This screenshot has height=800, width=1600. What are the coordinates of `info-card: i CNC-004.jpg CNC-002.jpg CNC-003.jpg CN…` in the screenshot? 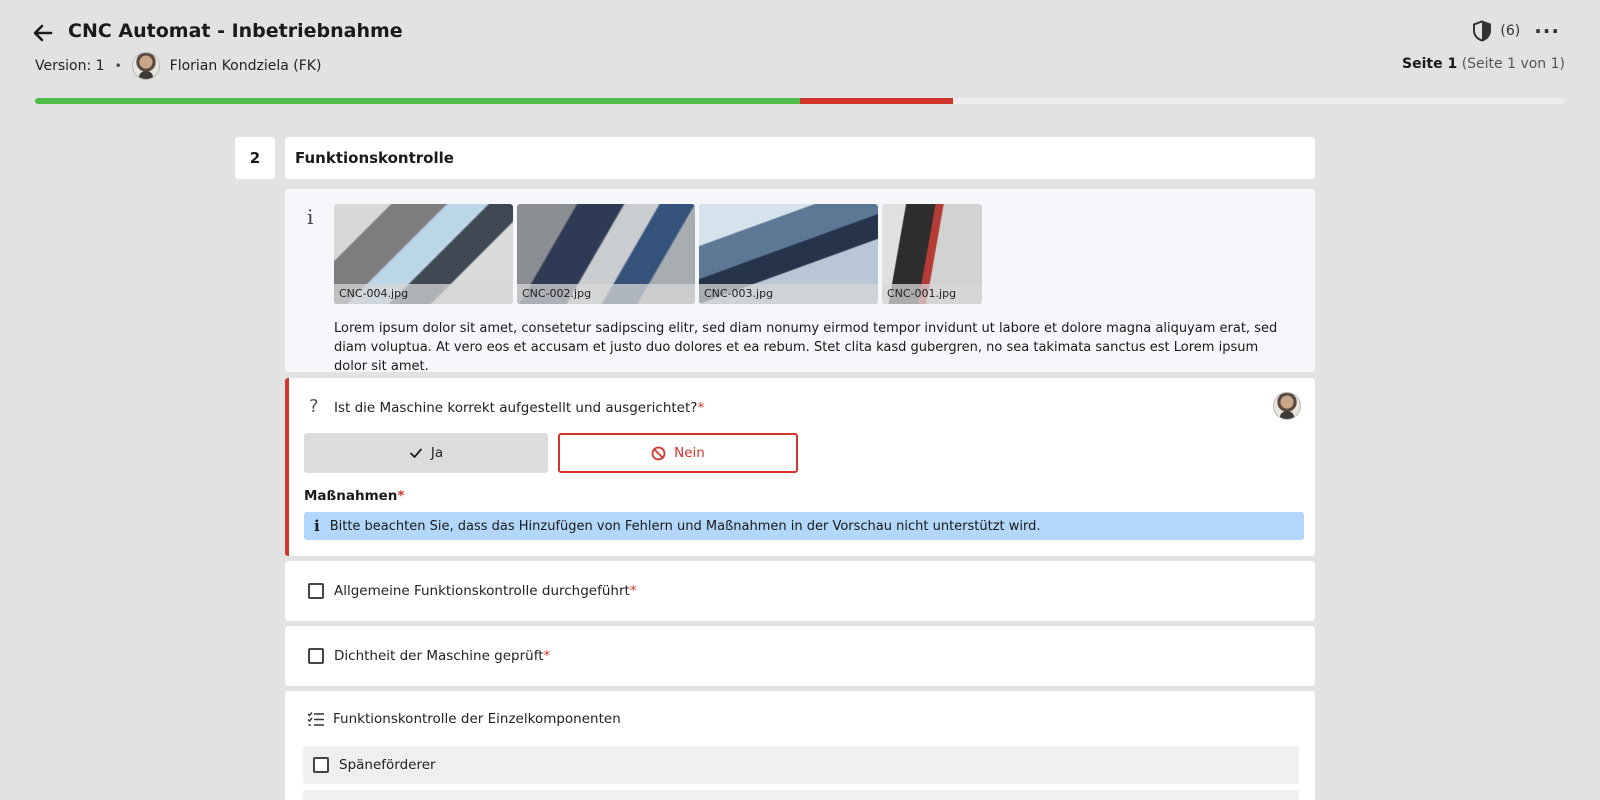 It's located at (800, 281).